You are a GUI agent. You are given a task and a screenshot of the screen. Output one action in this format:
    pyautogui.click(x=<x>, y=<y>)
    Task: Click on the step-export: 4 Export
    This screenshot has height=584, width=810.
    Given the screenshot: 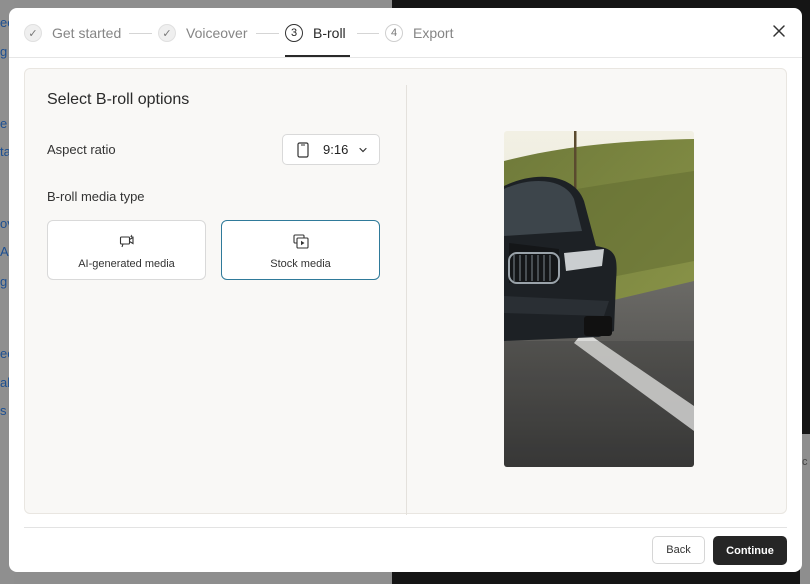 What is the action you would take?
    pyautogui.click(x=419, y=33)
    